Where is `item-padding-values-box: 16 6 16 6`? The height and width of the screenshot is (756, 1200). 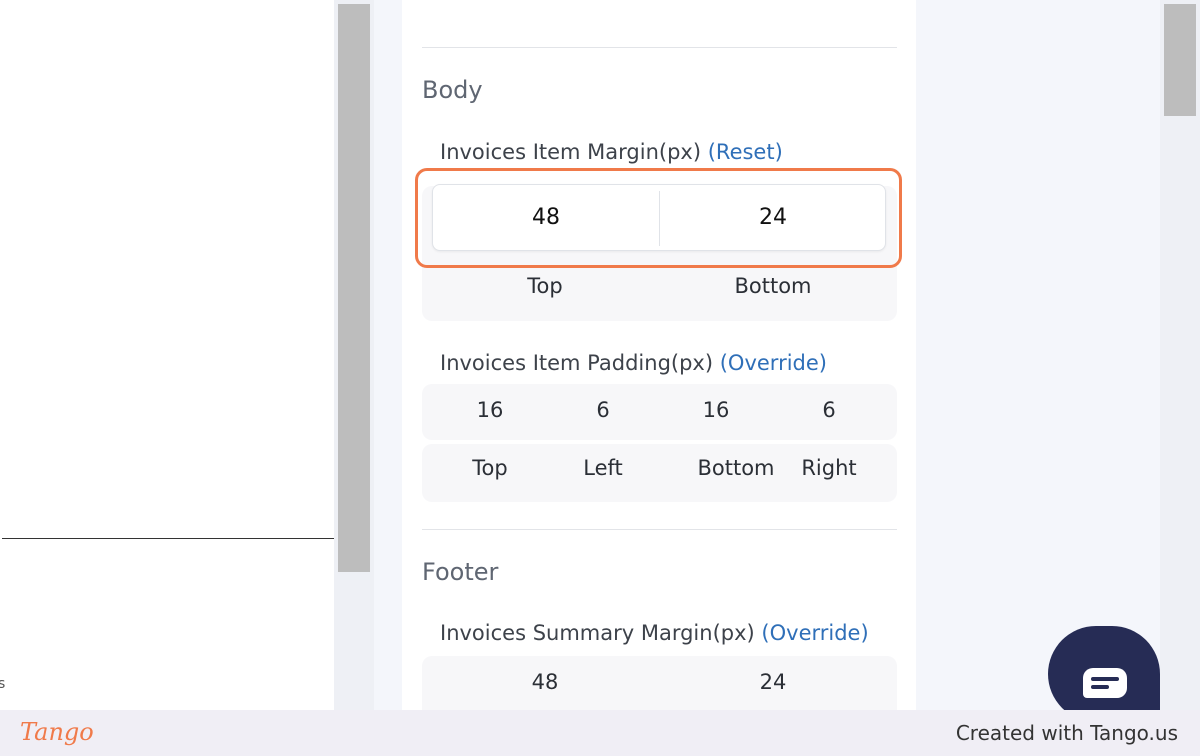
item-padding-values-box: 16 6 16 6 is located at coordinates (659, 412).